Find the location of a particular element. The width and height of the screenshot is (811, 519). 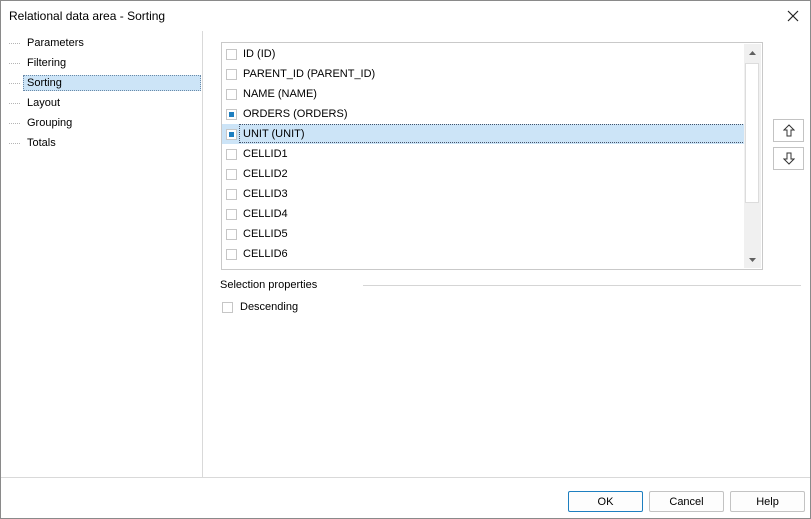

nav-item-label: Grouping is located at coordinates (50, 123).